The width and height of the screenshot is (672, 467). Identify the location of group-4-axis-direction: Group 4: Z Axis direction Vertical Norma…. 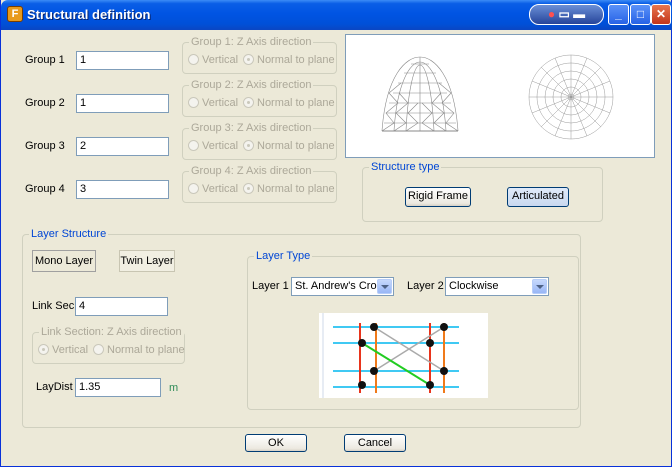
(259, 184).